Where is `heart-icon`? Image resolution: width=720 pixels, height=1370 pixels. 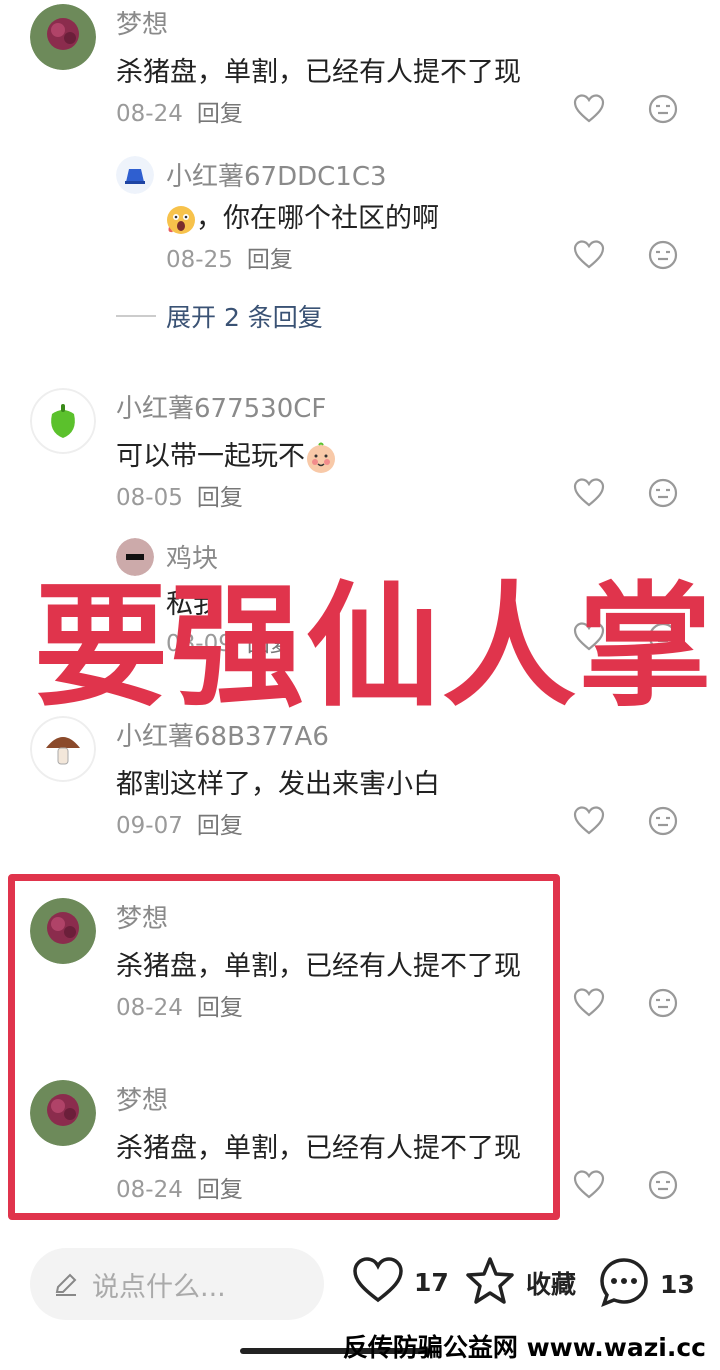 heart-icon is located at coordinates (378, 1282).